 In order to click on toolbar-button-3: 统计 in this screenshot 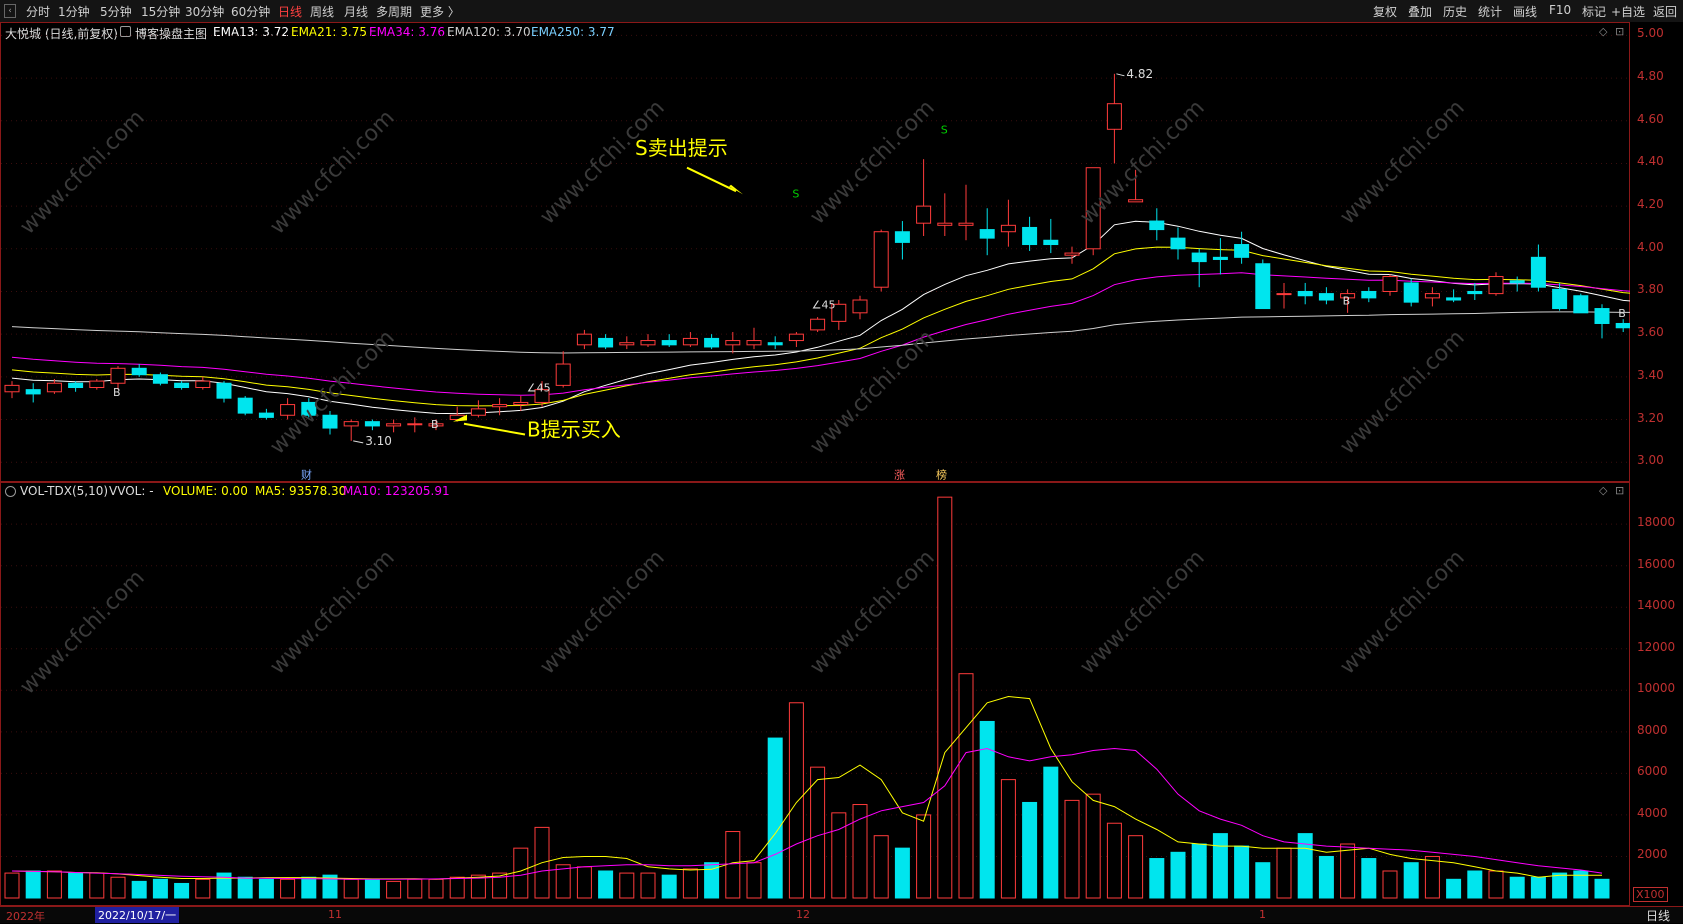, I will do `click(1490, 11)`.